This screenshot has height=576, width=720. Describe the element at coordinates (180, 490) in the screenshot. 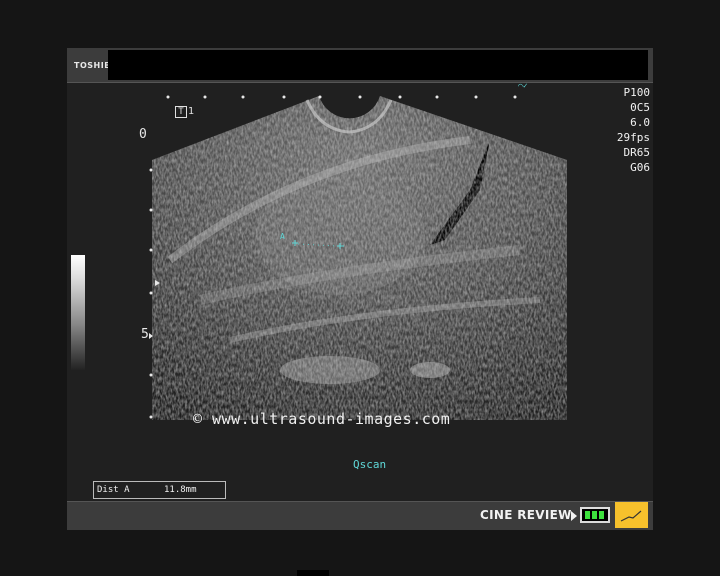

I see `measurement-value: 11.8mm` at that location.